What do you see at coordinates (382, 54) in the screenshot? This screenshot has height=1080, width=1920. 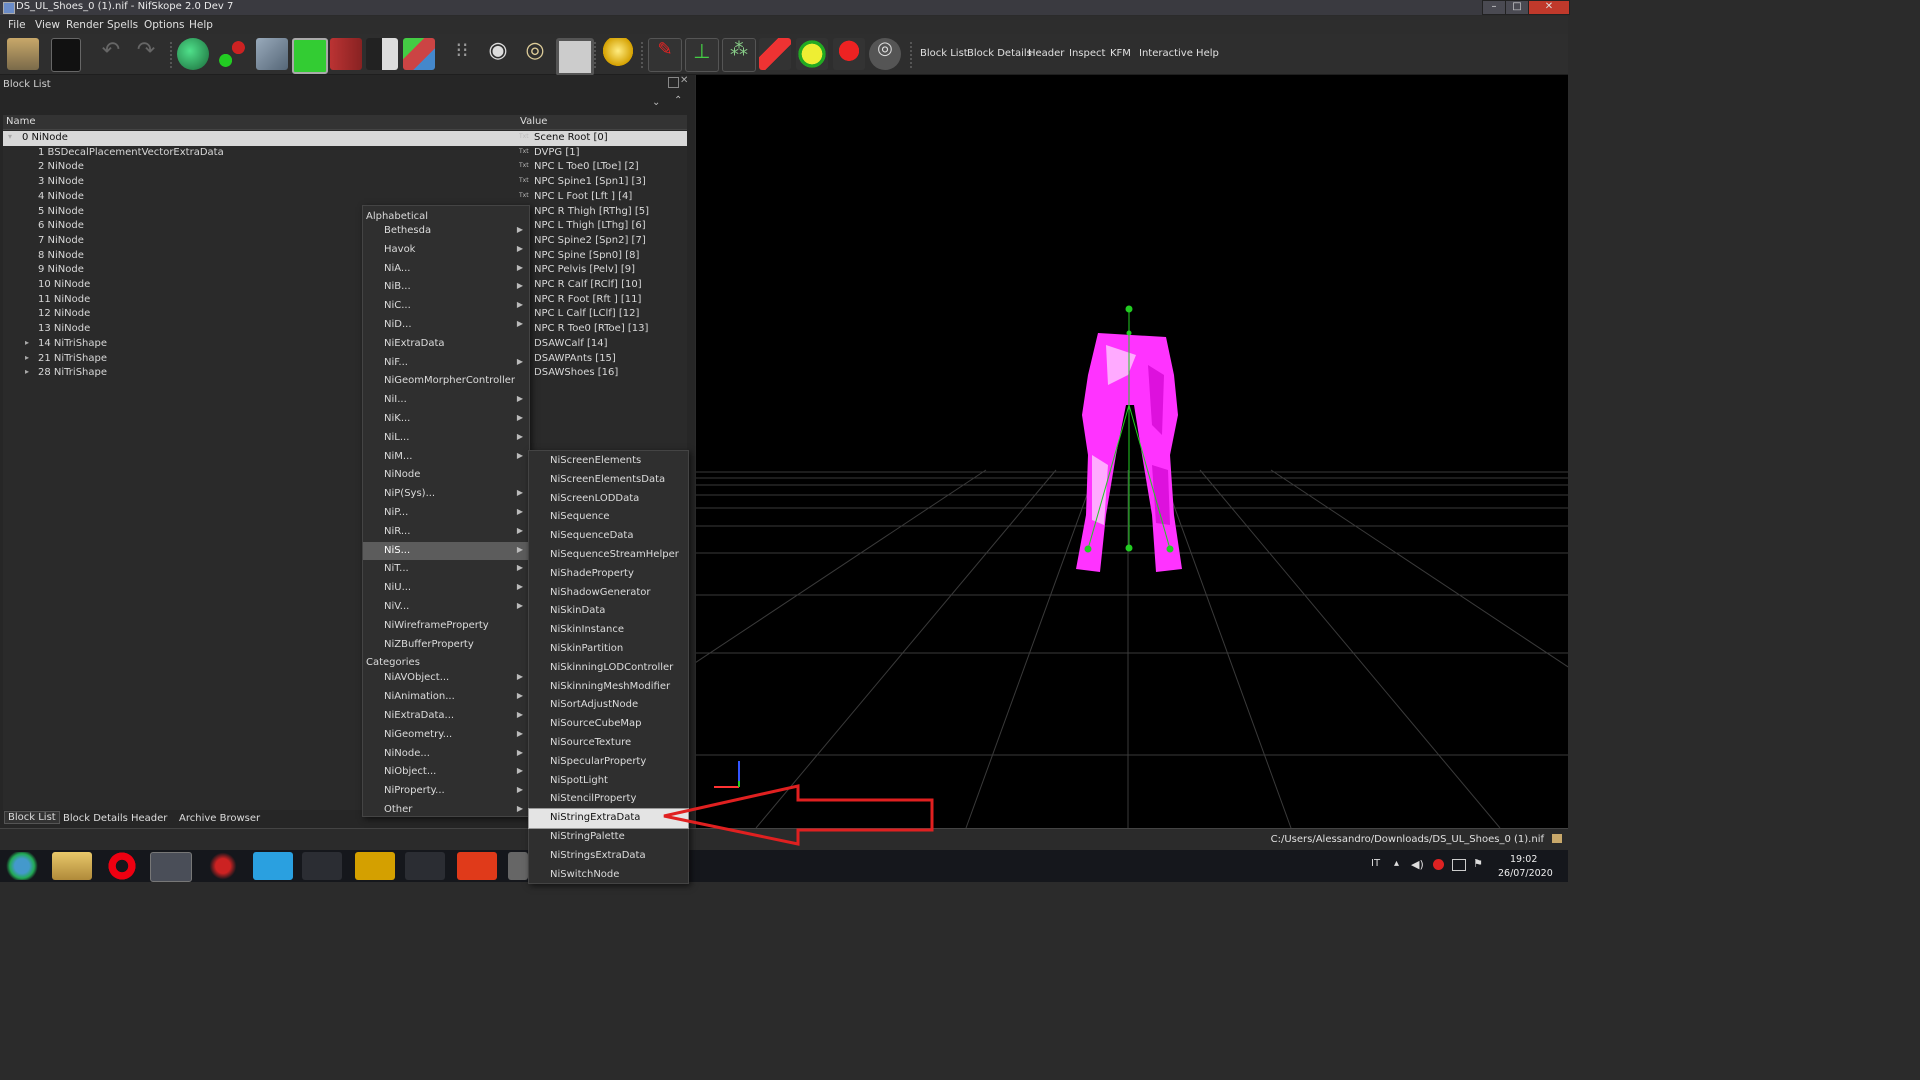 I see `flip-view-icon` at bounding box center [382, 54].